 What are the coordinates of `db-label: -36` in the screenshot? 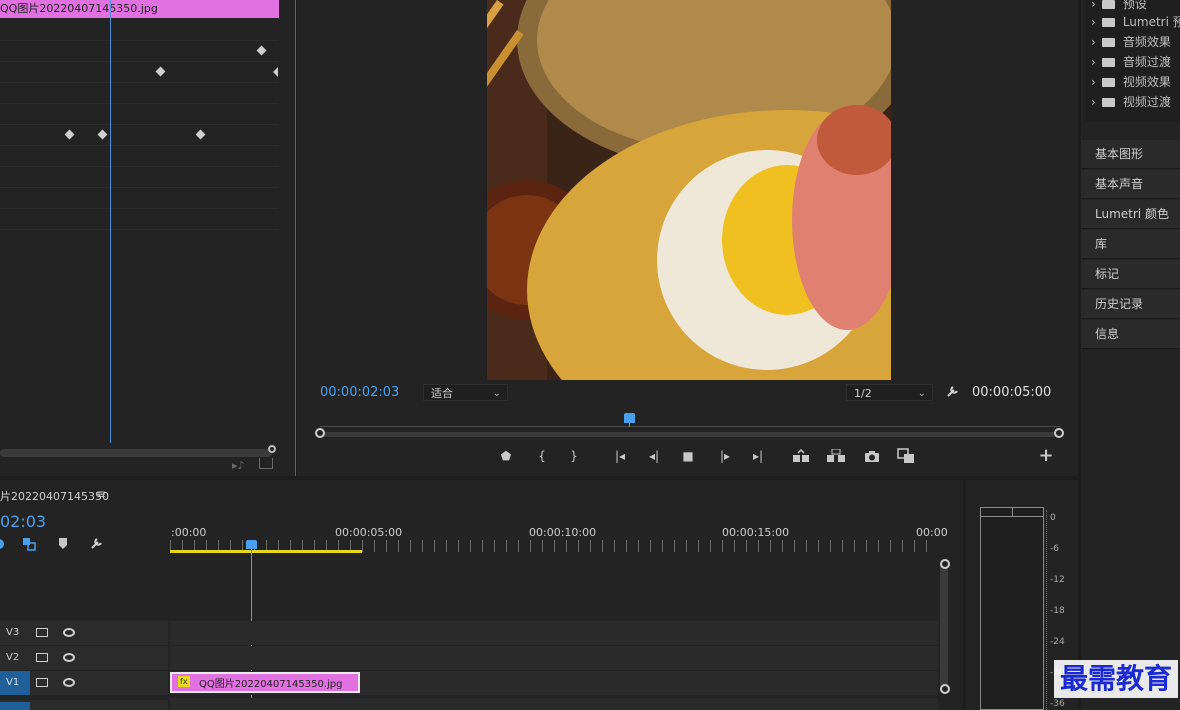 It's located at (1057, 704).